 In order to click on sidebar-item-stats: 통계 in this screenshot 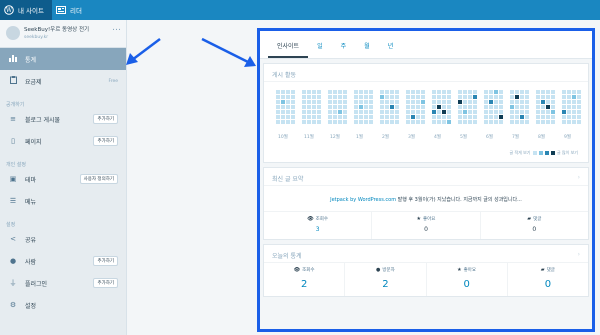, I will do `click(63, 59)`.